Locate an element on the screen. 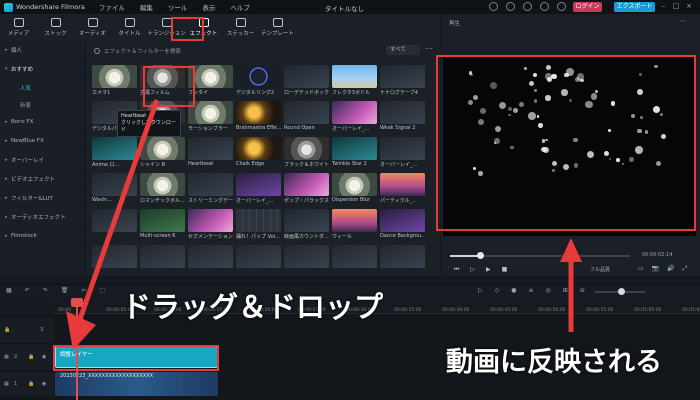 This screenshot has width=700, height=400. ai-icon: ◎ is located at coordinates (548, 290).